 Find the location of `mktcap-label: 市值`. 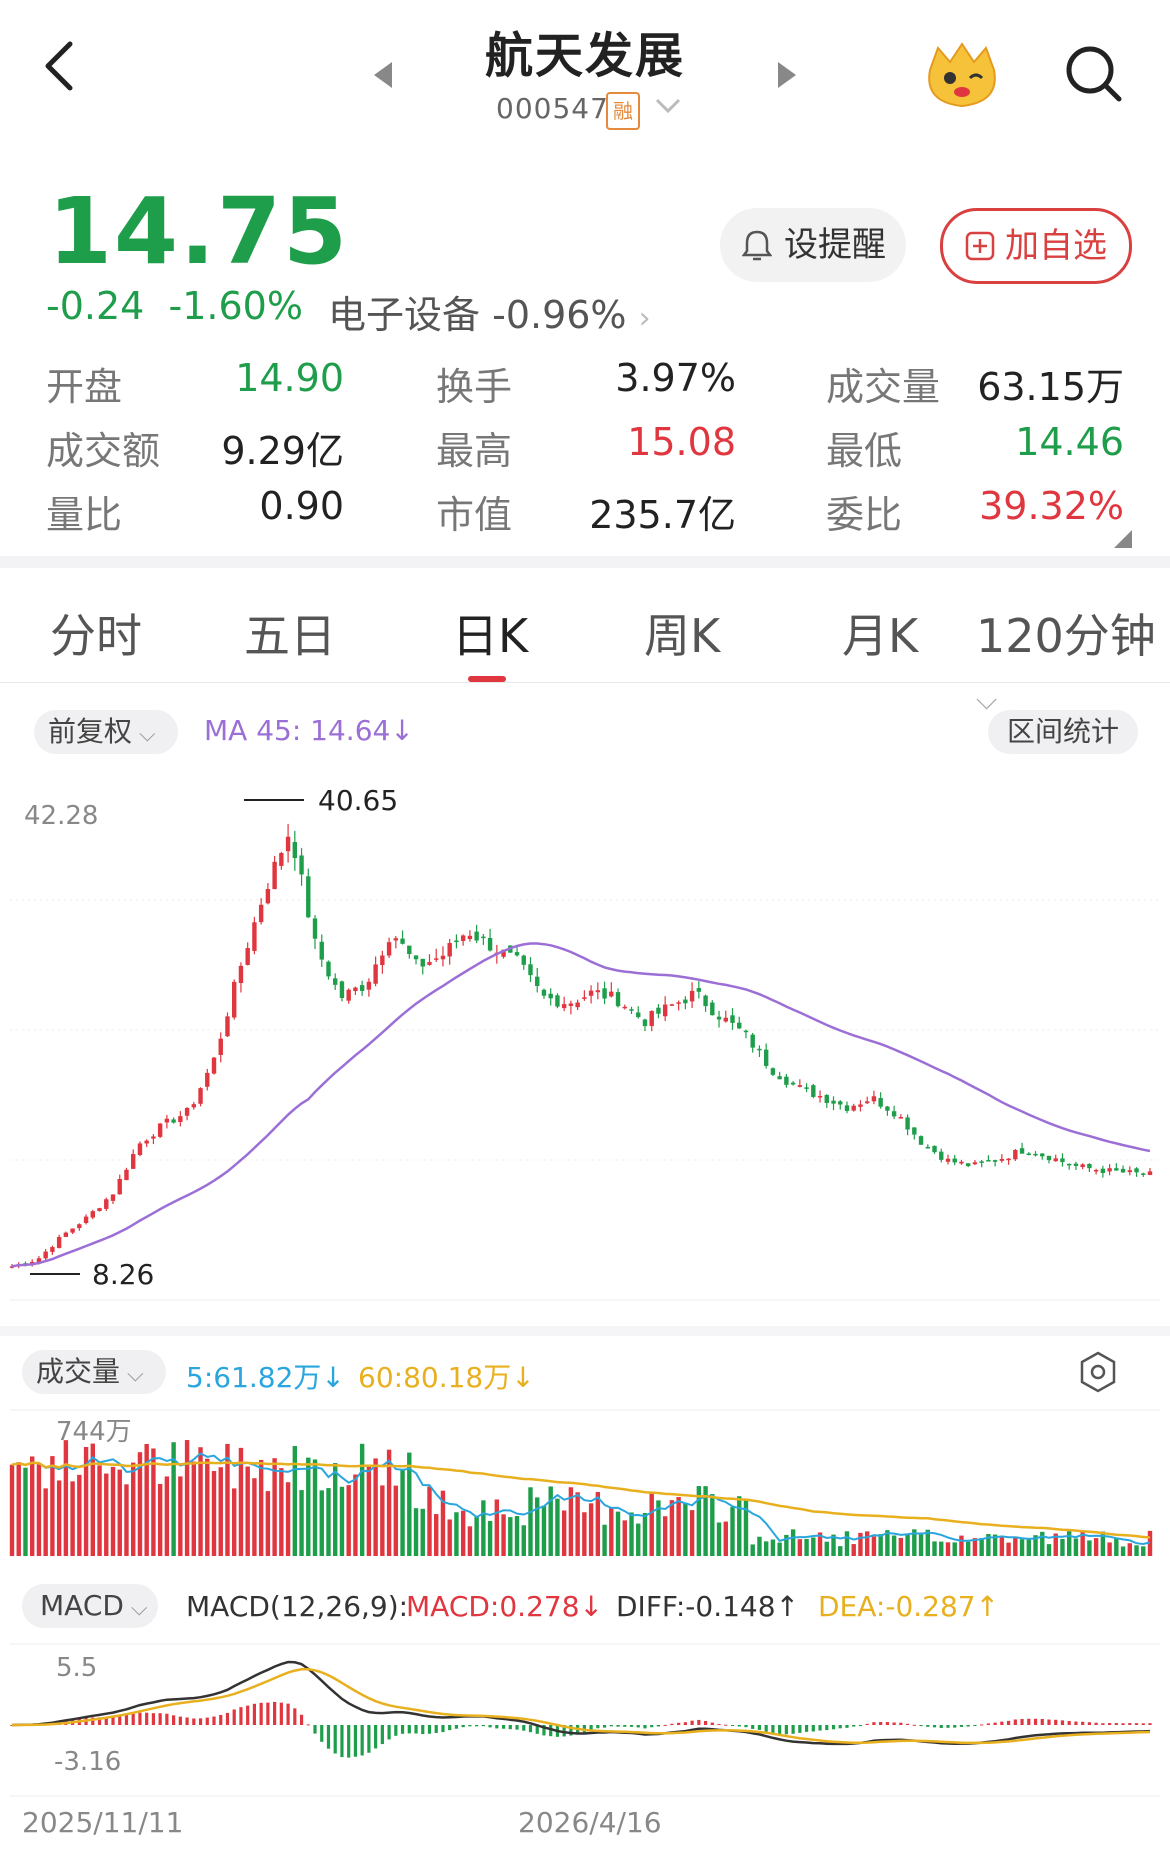

mktcap-label: 市值 is located at coordinates (474, 515).